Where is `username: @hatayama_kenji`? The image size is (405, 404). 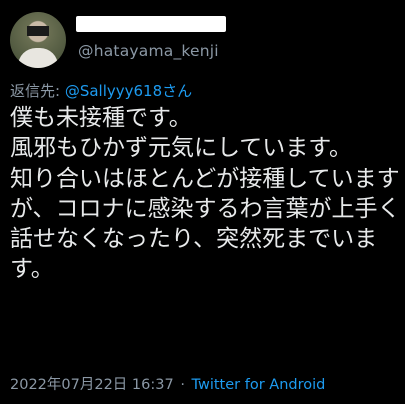 username: @hatayama_kenji is located at coordinates (148, 51).